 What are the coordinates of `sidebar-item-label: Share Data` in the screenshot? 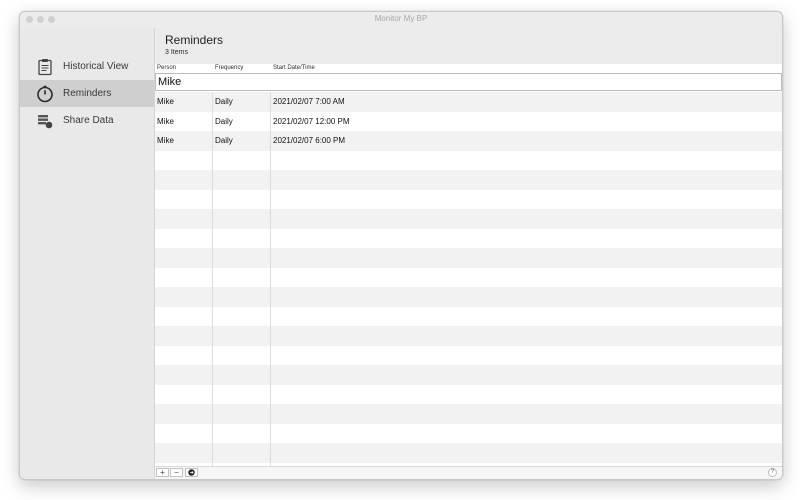 It's located at (88, 120).